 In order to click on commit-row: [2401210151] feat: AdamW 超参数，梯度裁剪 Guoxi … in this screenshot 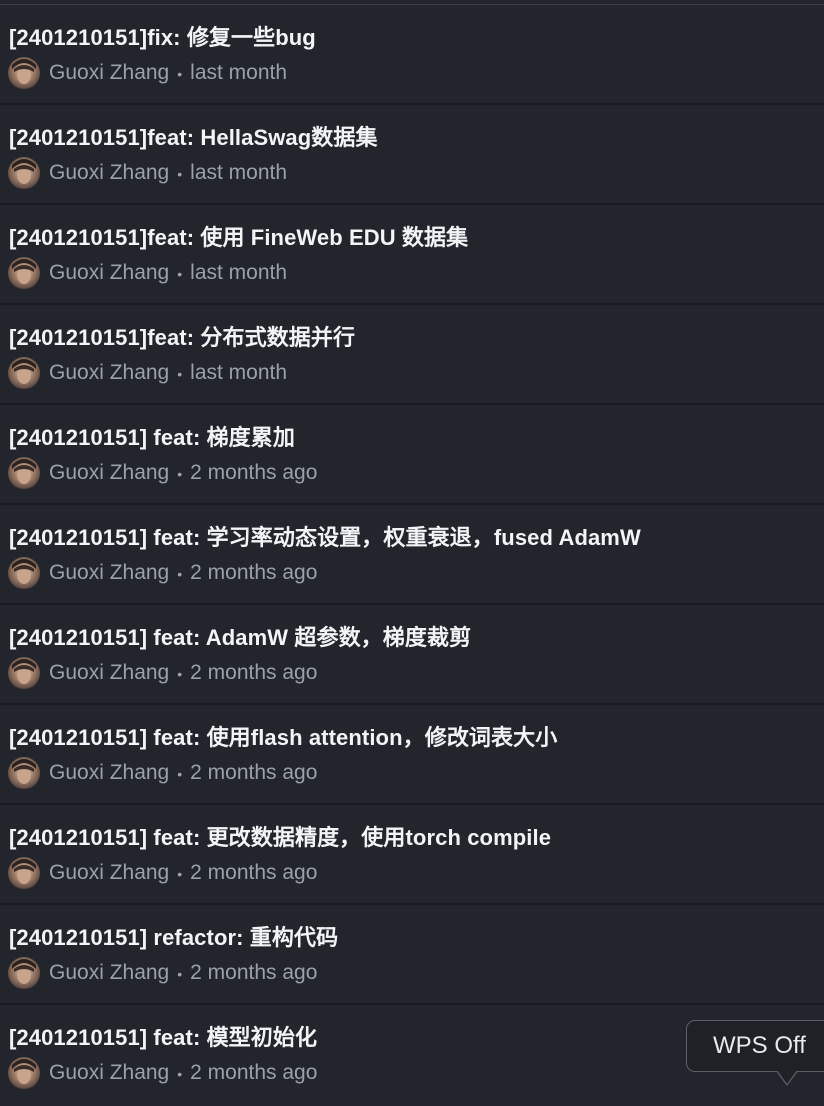, I will do `click(412, 655)`.